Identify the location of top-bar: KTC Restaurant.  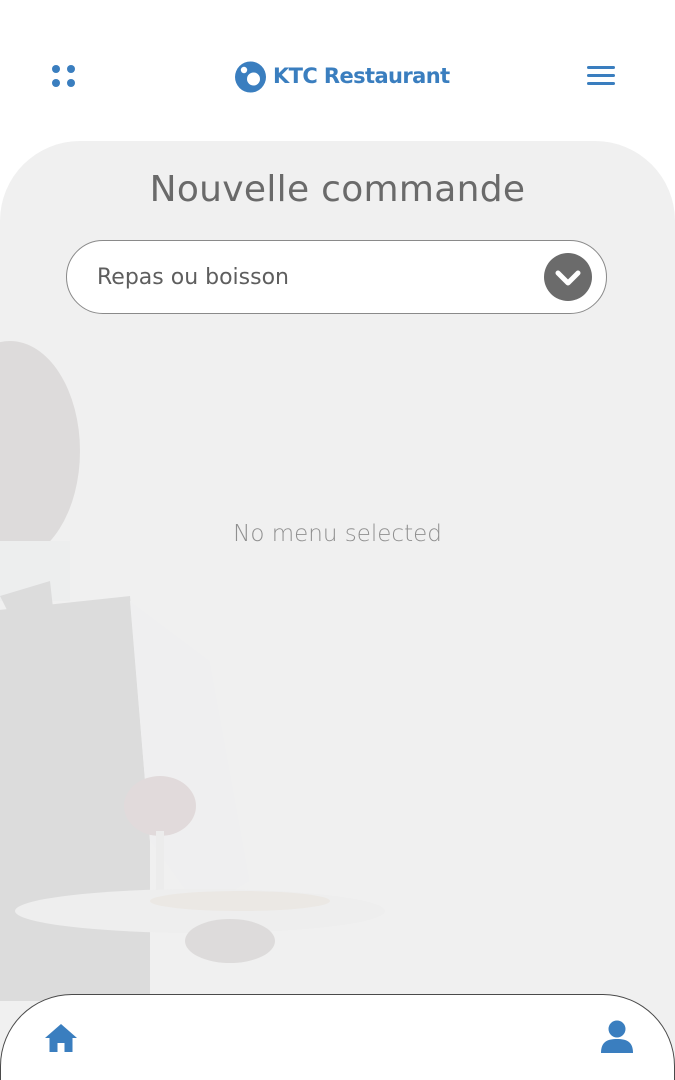
(337, 70).